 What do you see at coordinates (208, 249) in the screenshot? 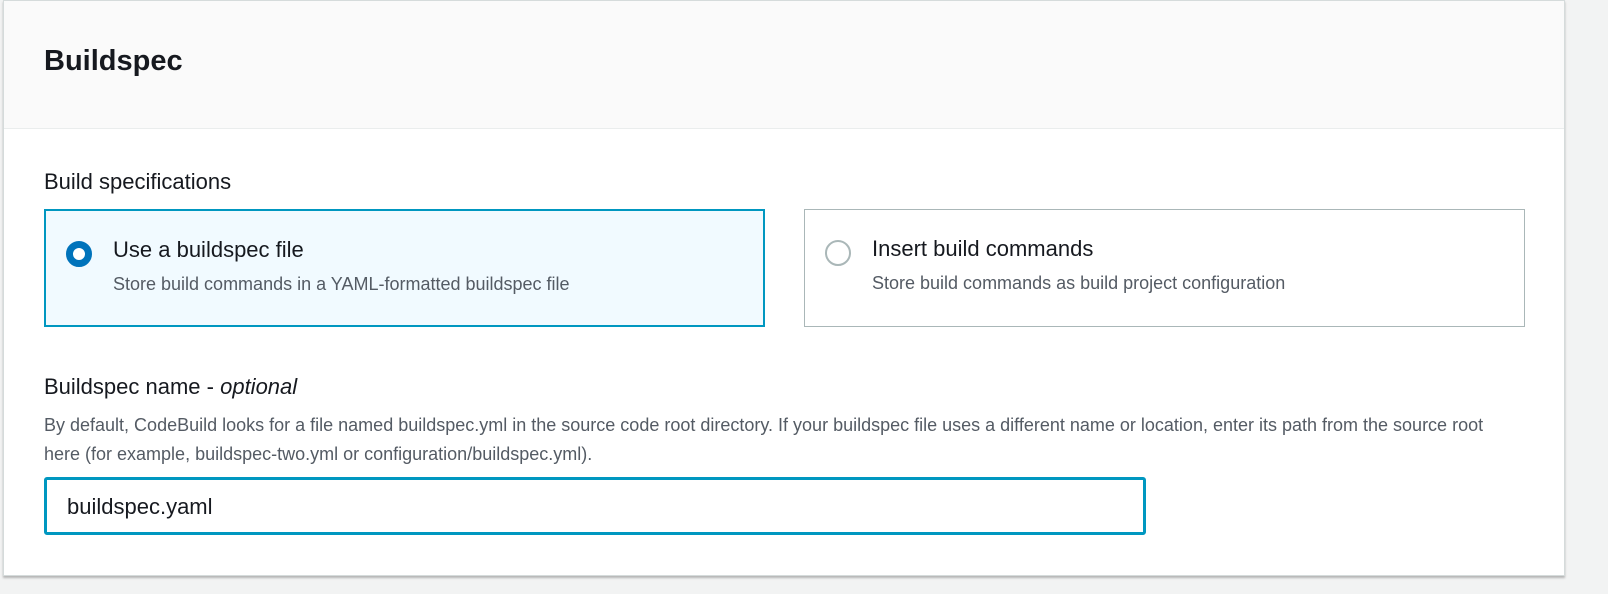
I see `option-title: Use a buildspec file` at bounding box center [208, 249].